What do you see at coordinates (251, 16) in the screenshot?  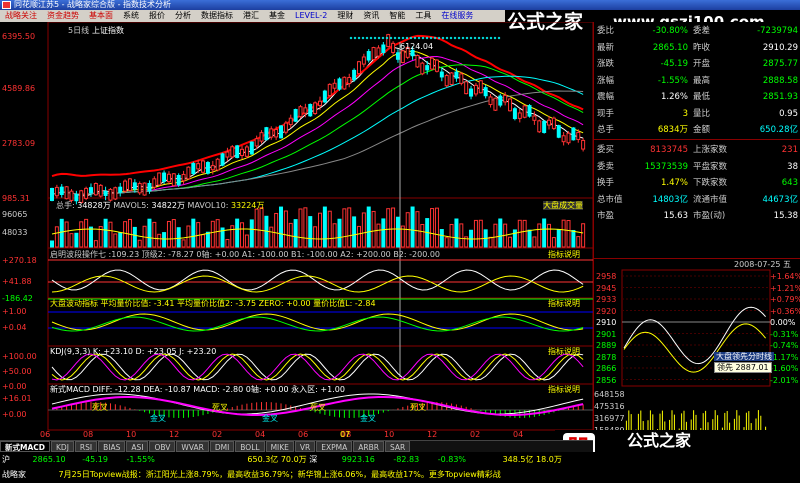 I see `menu-item: 港汇` at bounding box center [251, 16].